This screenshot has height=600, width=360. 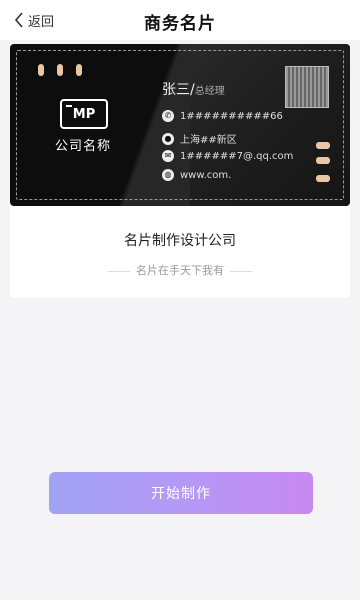 I want to click on slogan-subtitle: 名片在手天下我有, so click(x=180, y=270).